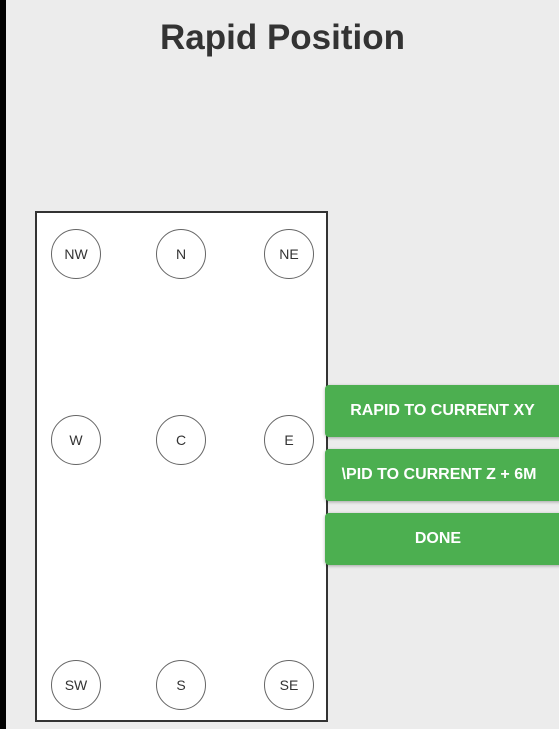  I want to click on rapid-to-current-xy-button: RAPID TO CURRENT XY, so click(442, 411).